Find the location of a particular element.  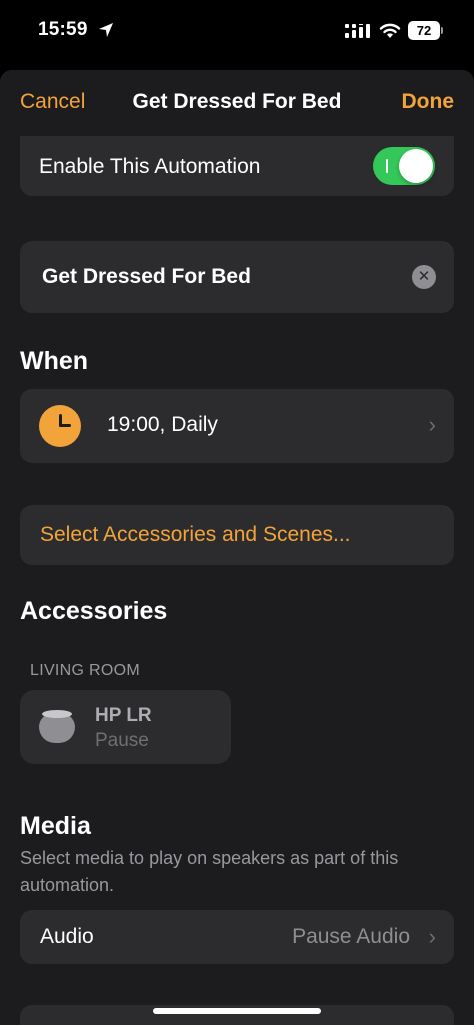

location-arrow-icon is located at coordinates (106, 30).